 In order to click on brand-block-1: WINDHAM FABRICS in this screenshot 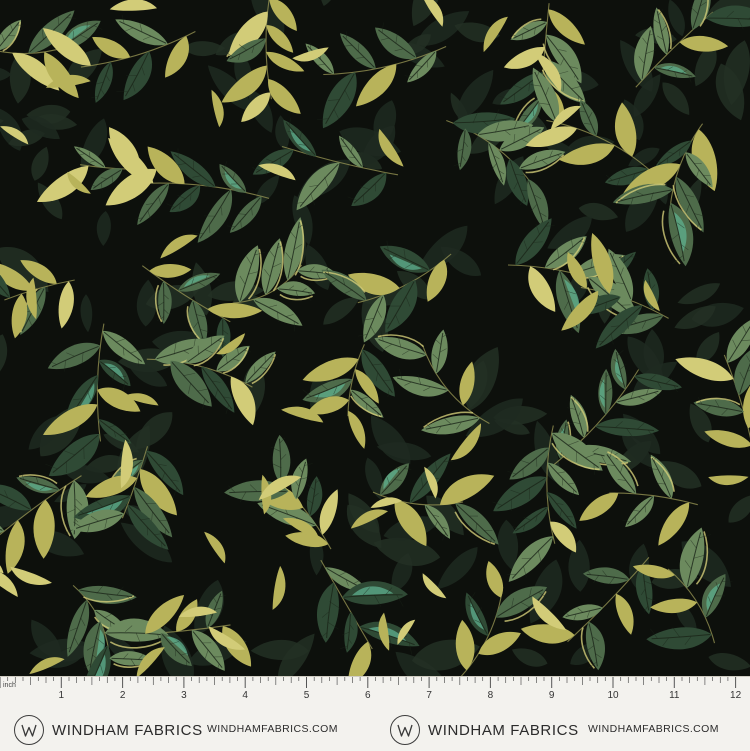, I will do `click(108, 730)`.